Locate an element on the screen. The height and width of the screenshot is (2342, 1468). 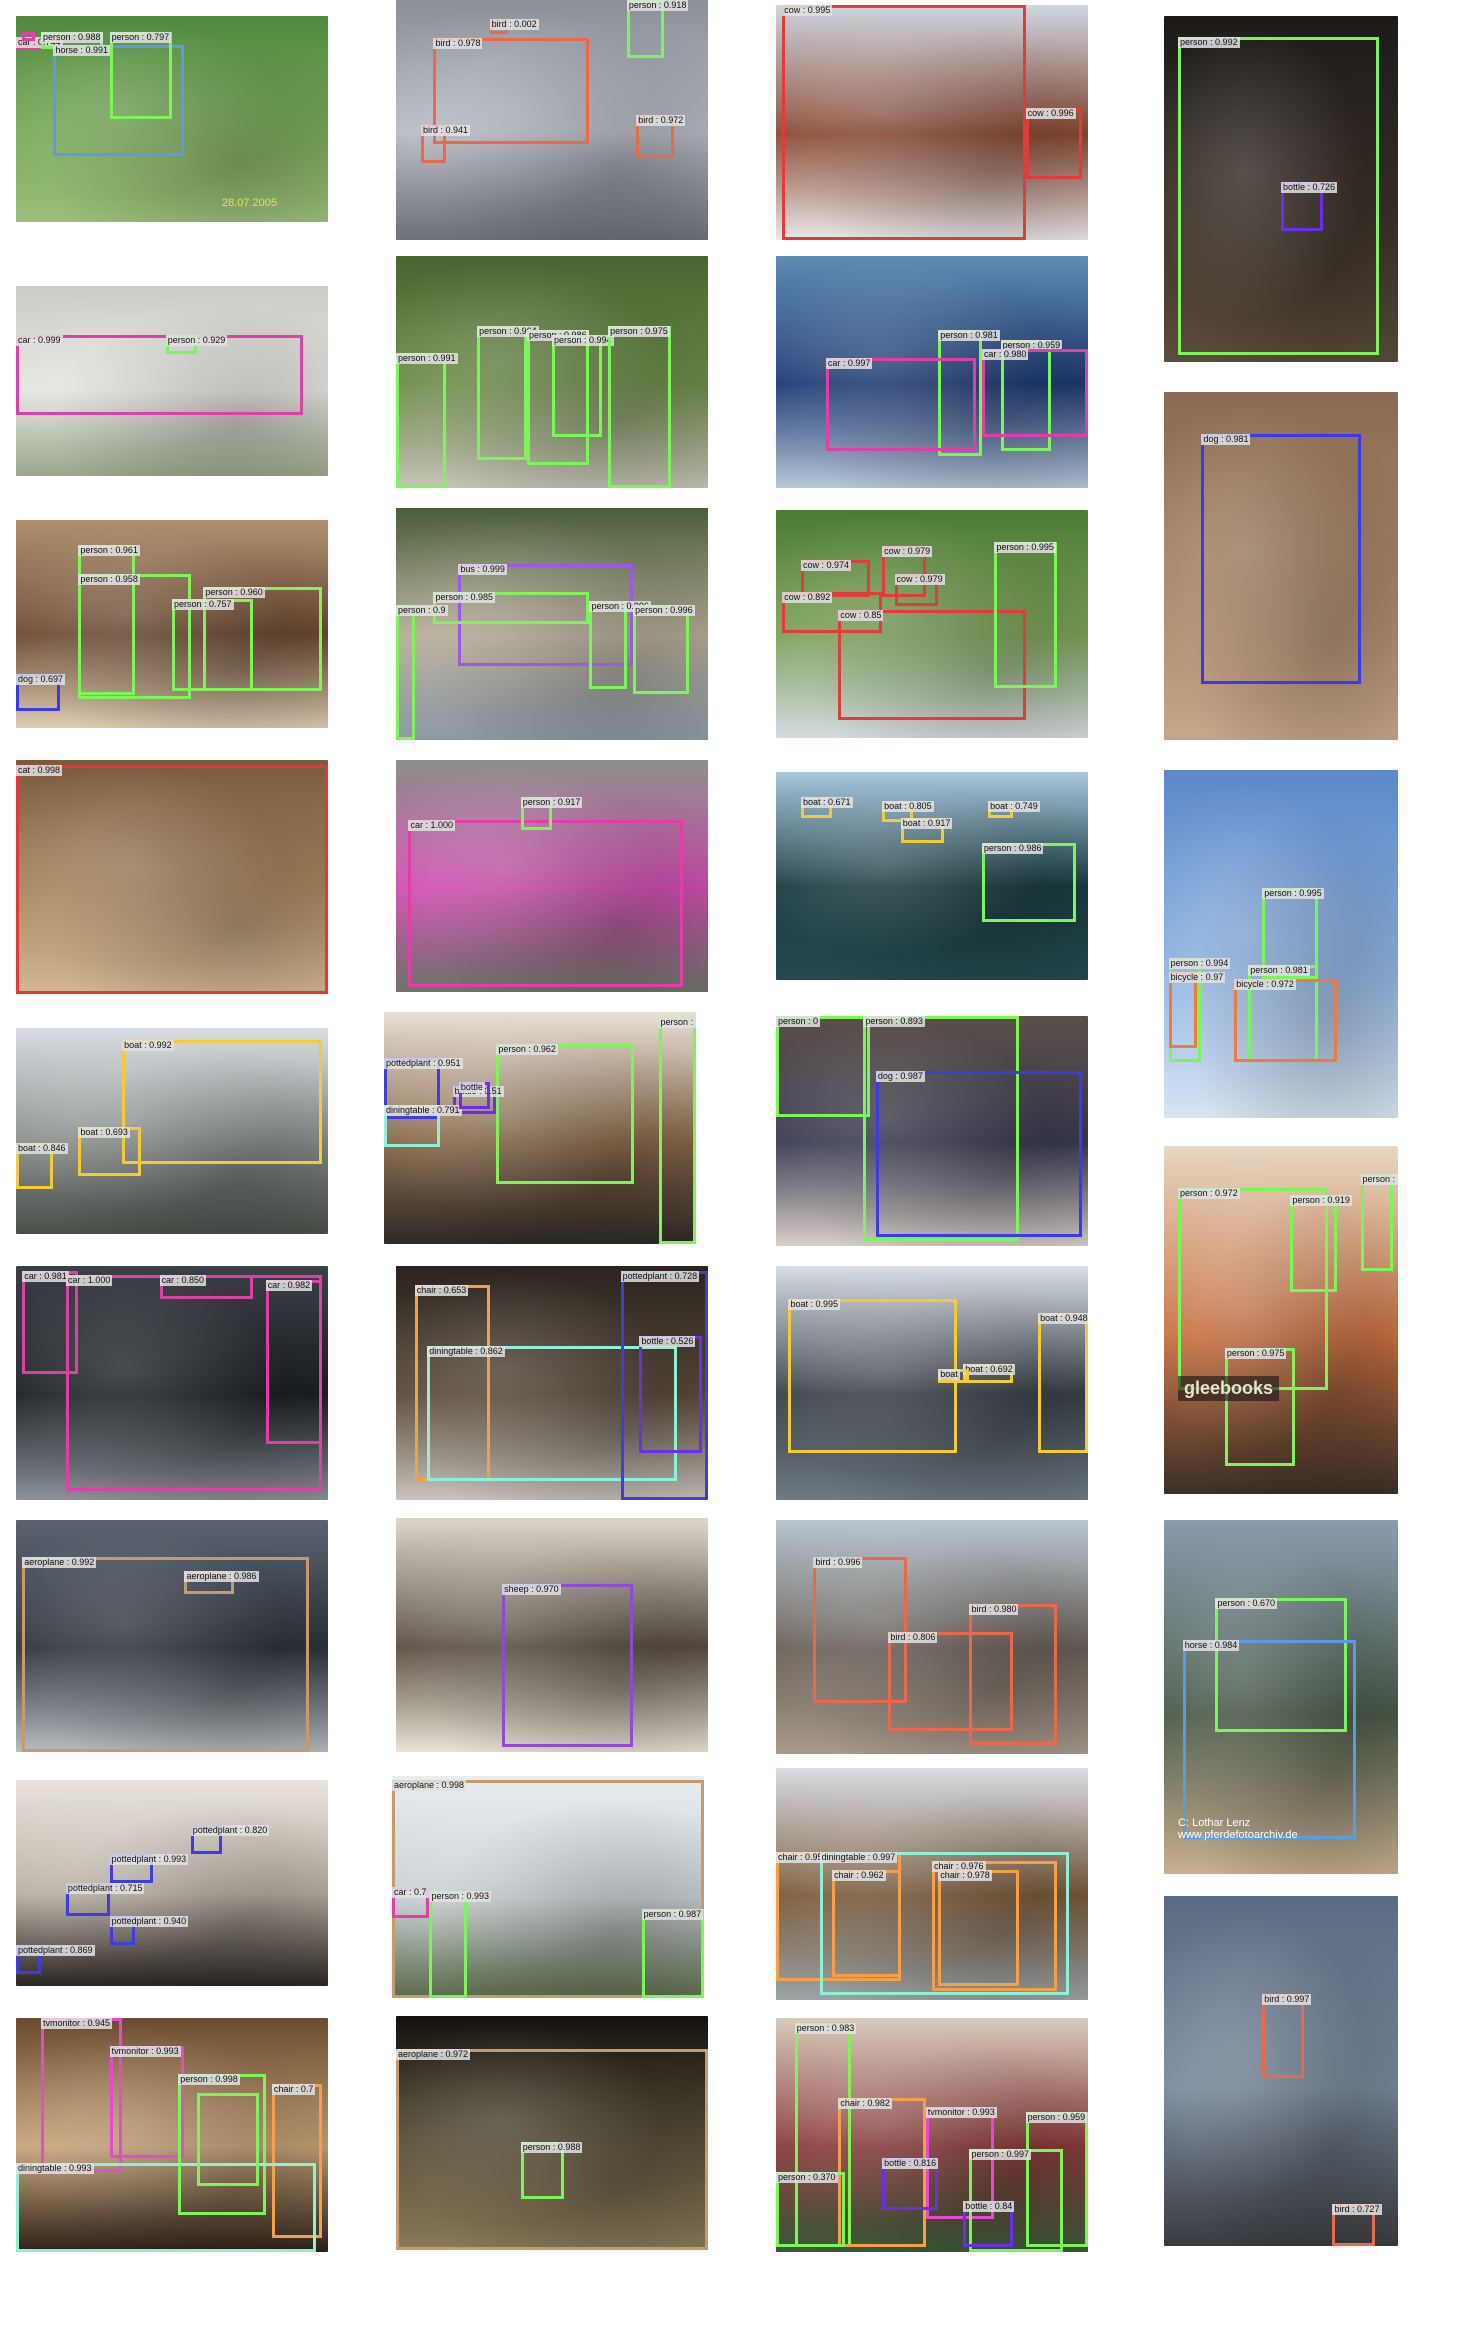
detection-photo: car : 1.000 person : 0.917 is located at coordinates (552, 876).